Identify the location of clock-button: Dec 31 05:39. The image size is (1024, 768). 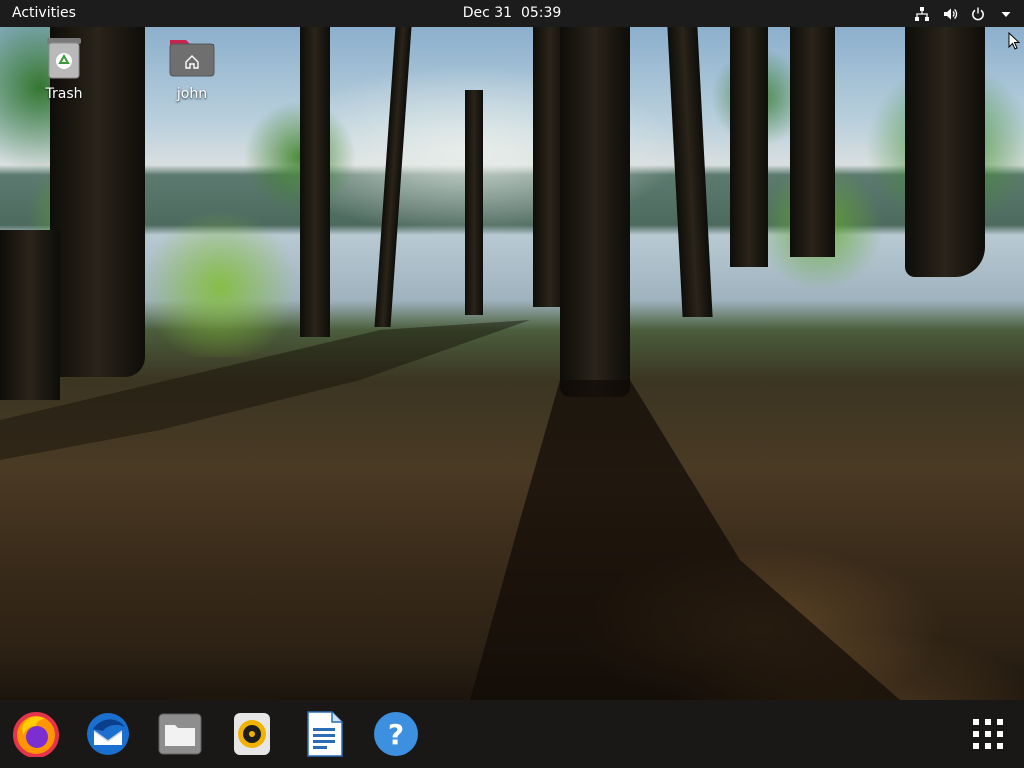
(512, 13).